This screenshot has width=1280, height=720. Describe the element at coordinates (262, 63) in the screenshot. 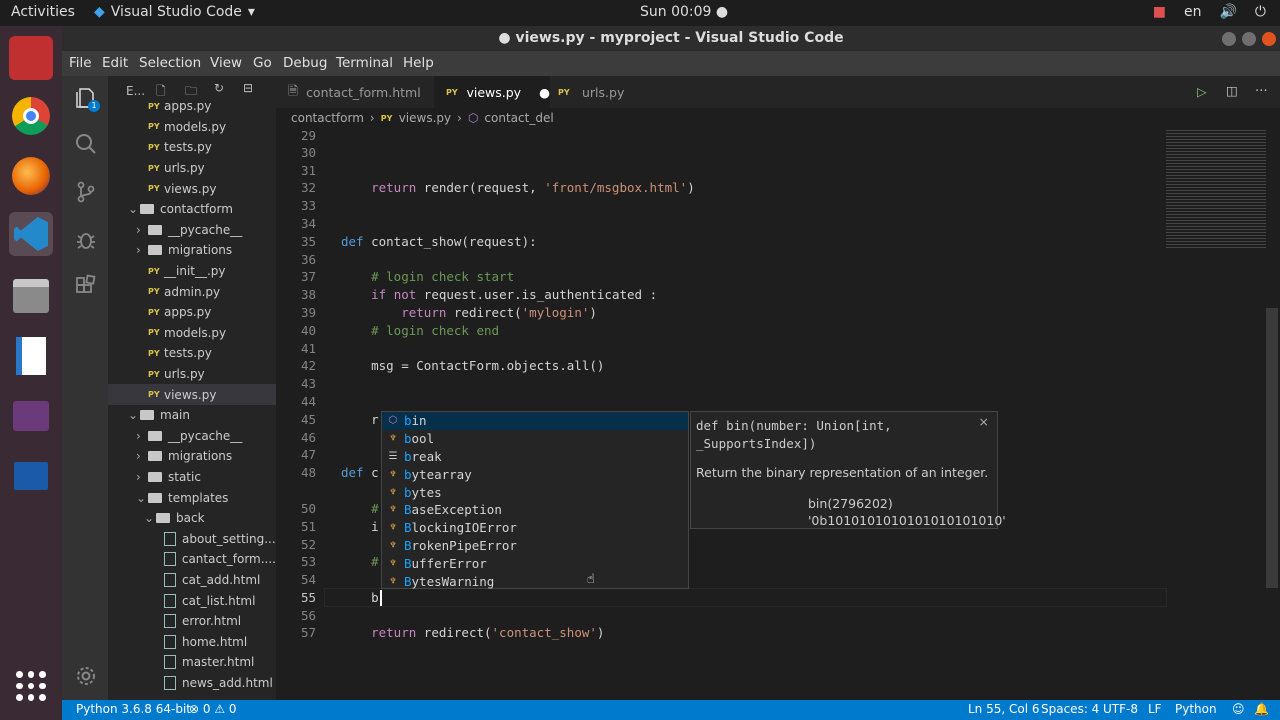

I see `menu-go: Go` at that location.